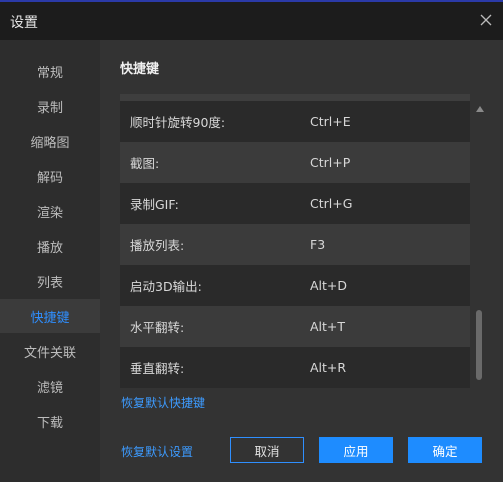 Image resolution: width=503 pixels, height=482 pixels. What do you see at coordinates (145, 163) in the screenshot?
I see `shortcut-name: 截图:` at bounding box center [145, 163].